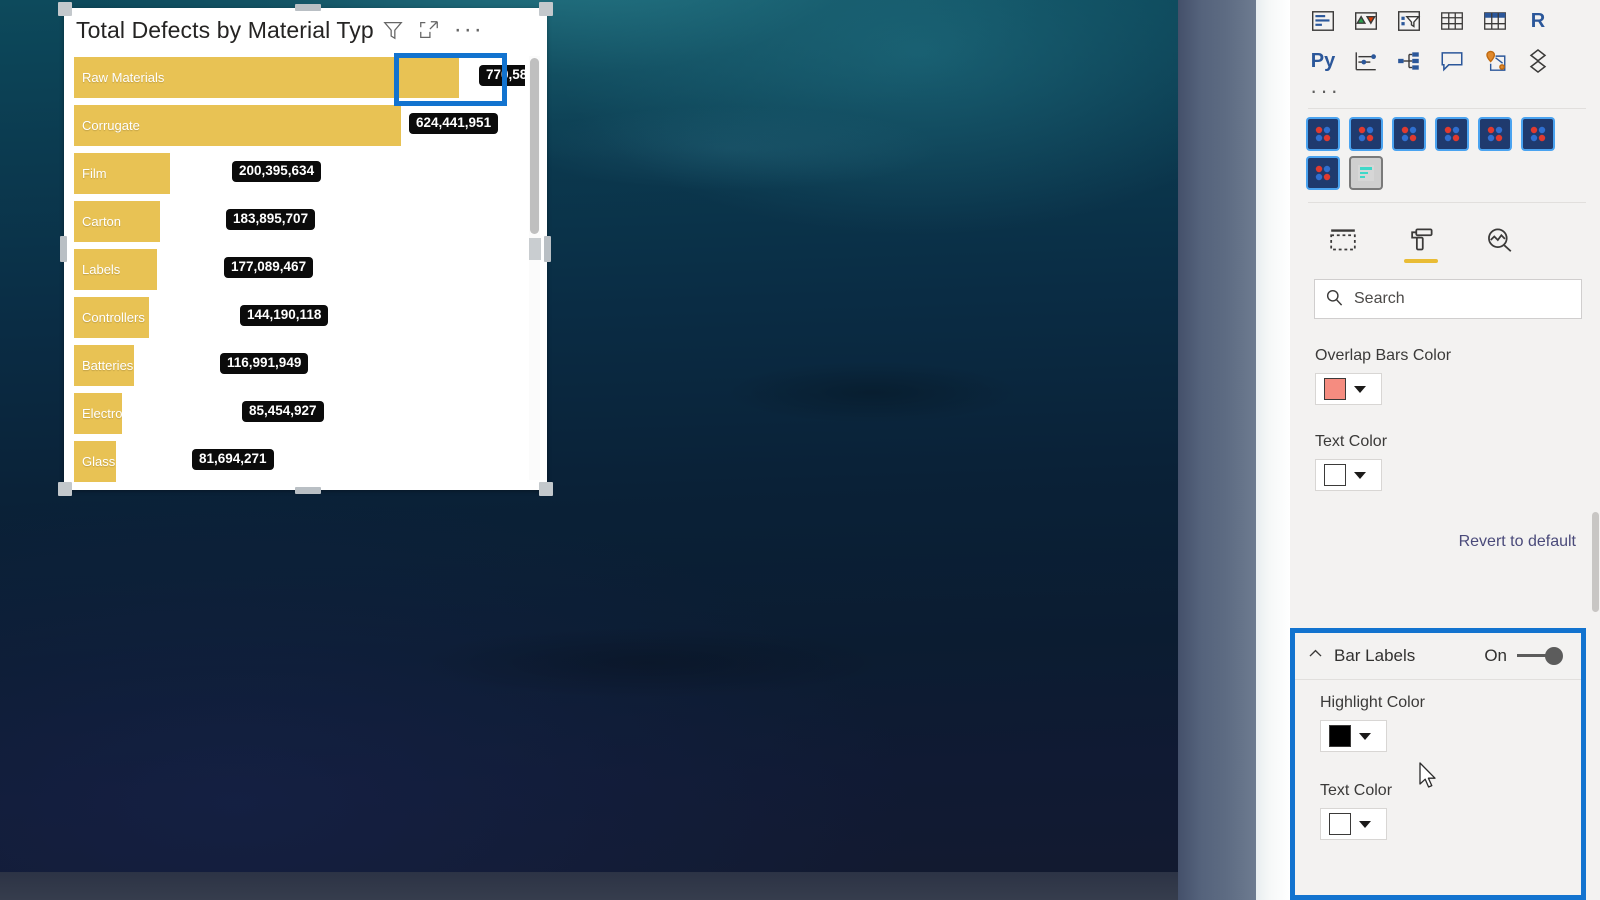  I want to click on bar-labels-text-color-picker, so click(1353, 824).